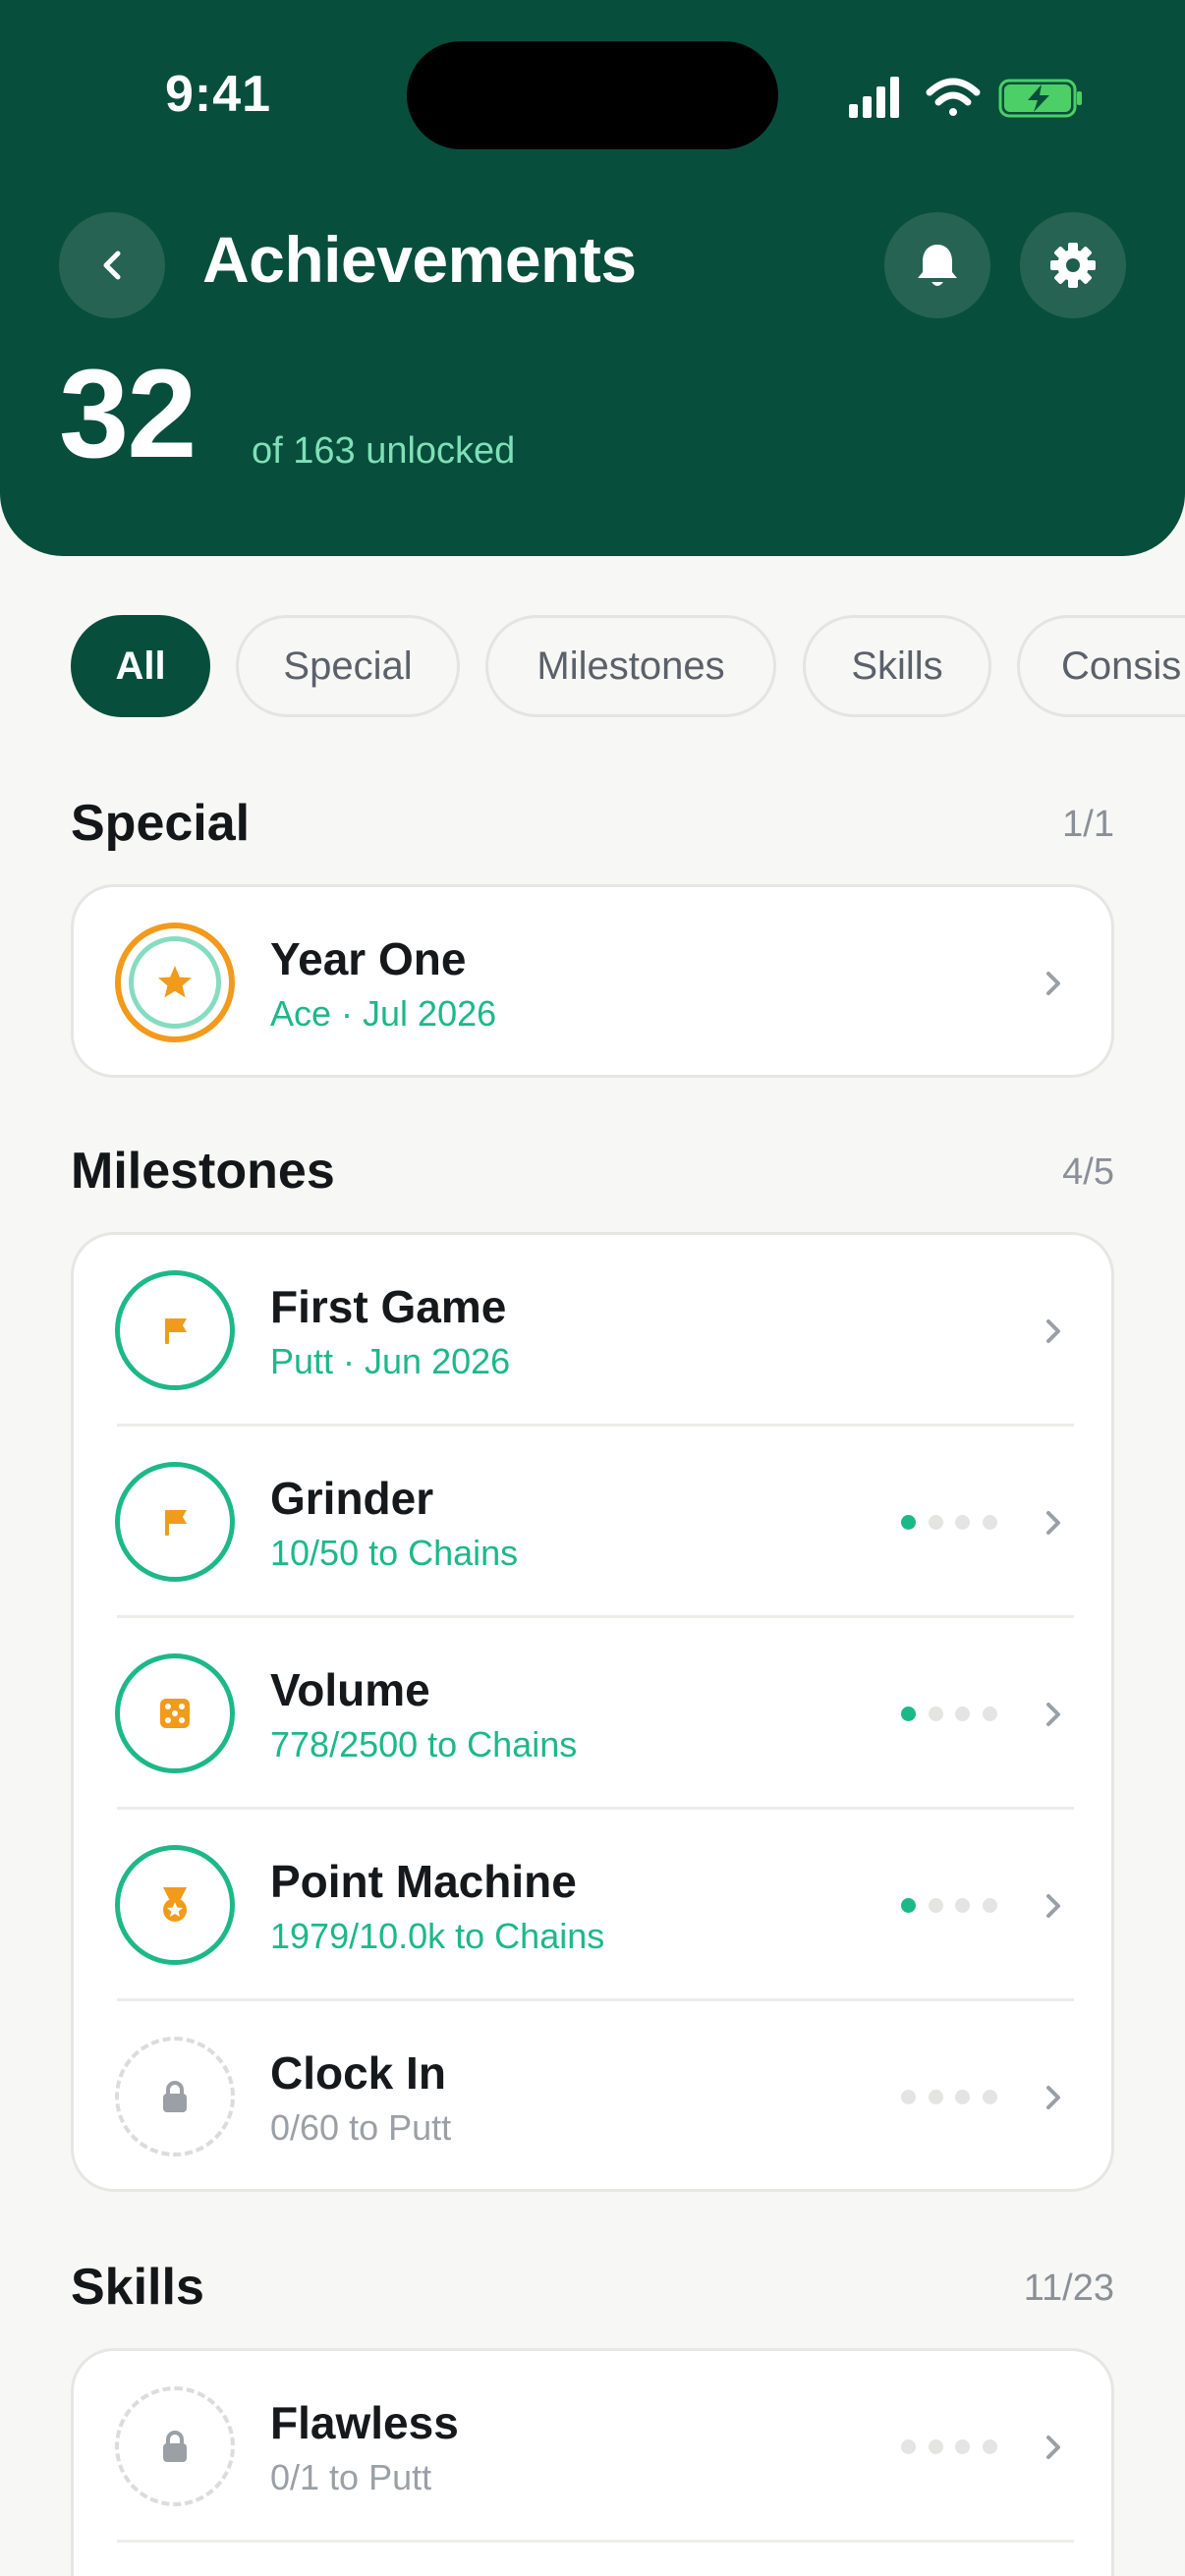 The image size is (1185, 2576). What do you see at coordinates (348, 666) in the screenshot?
I see `filter-chip-special: Special` at bounding box center [348, 666].